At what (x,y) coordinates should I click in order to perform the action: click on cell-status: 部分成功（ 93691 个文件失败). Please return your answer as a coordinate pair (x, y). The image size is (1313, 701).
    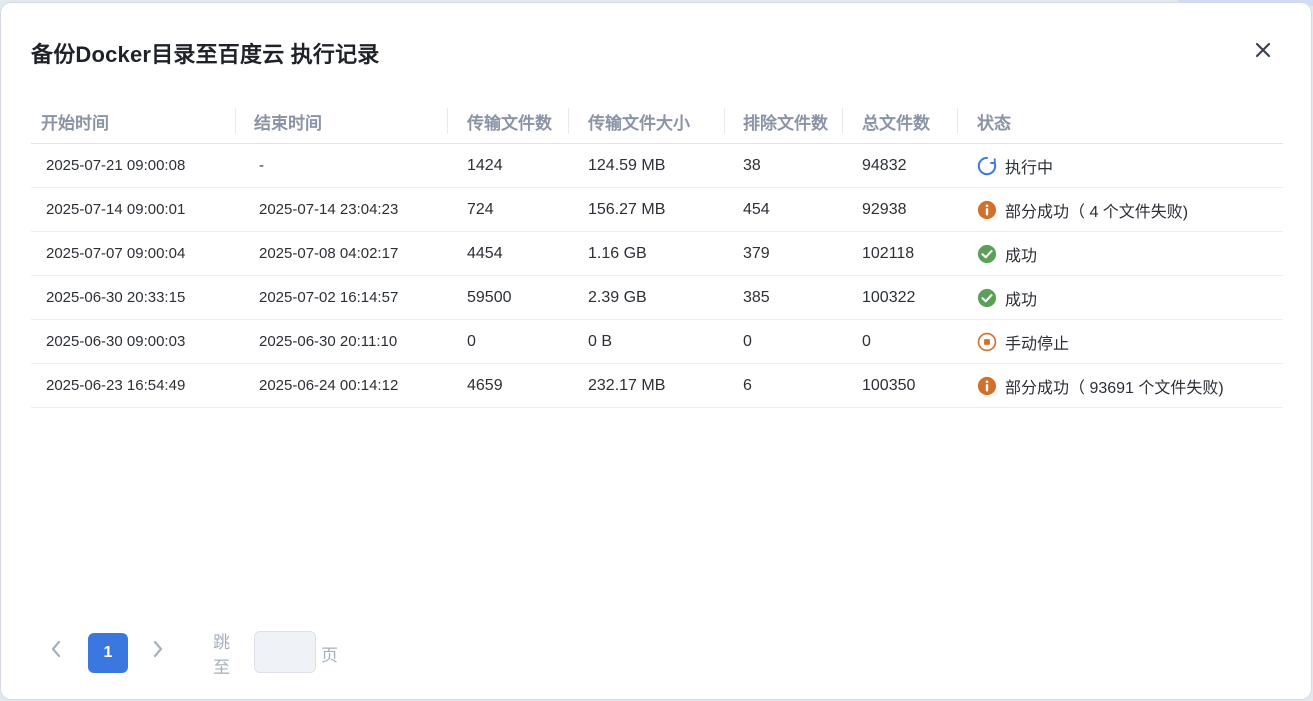
    Looking at the image, I should click on (1100, 385).